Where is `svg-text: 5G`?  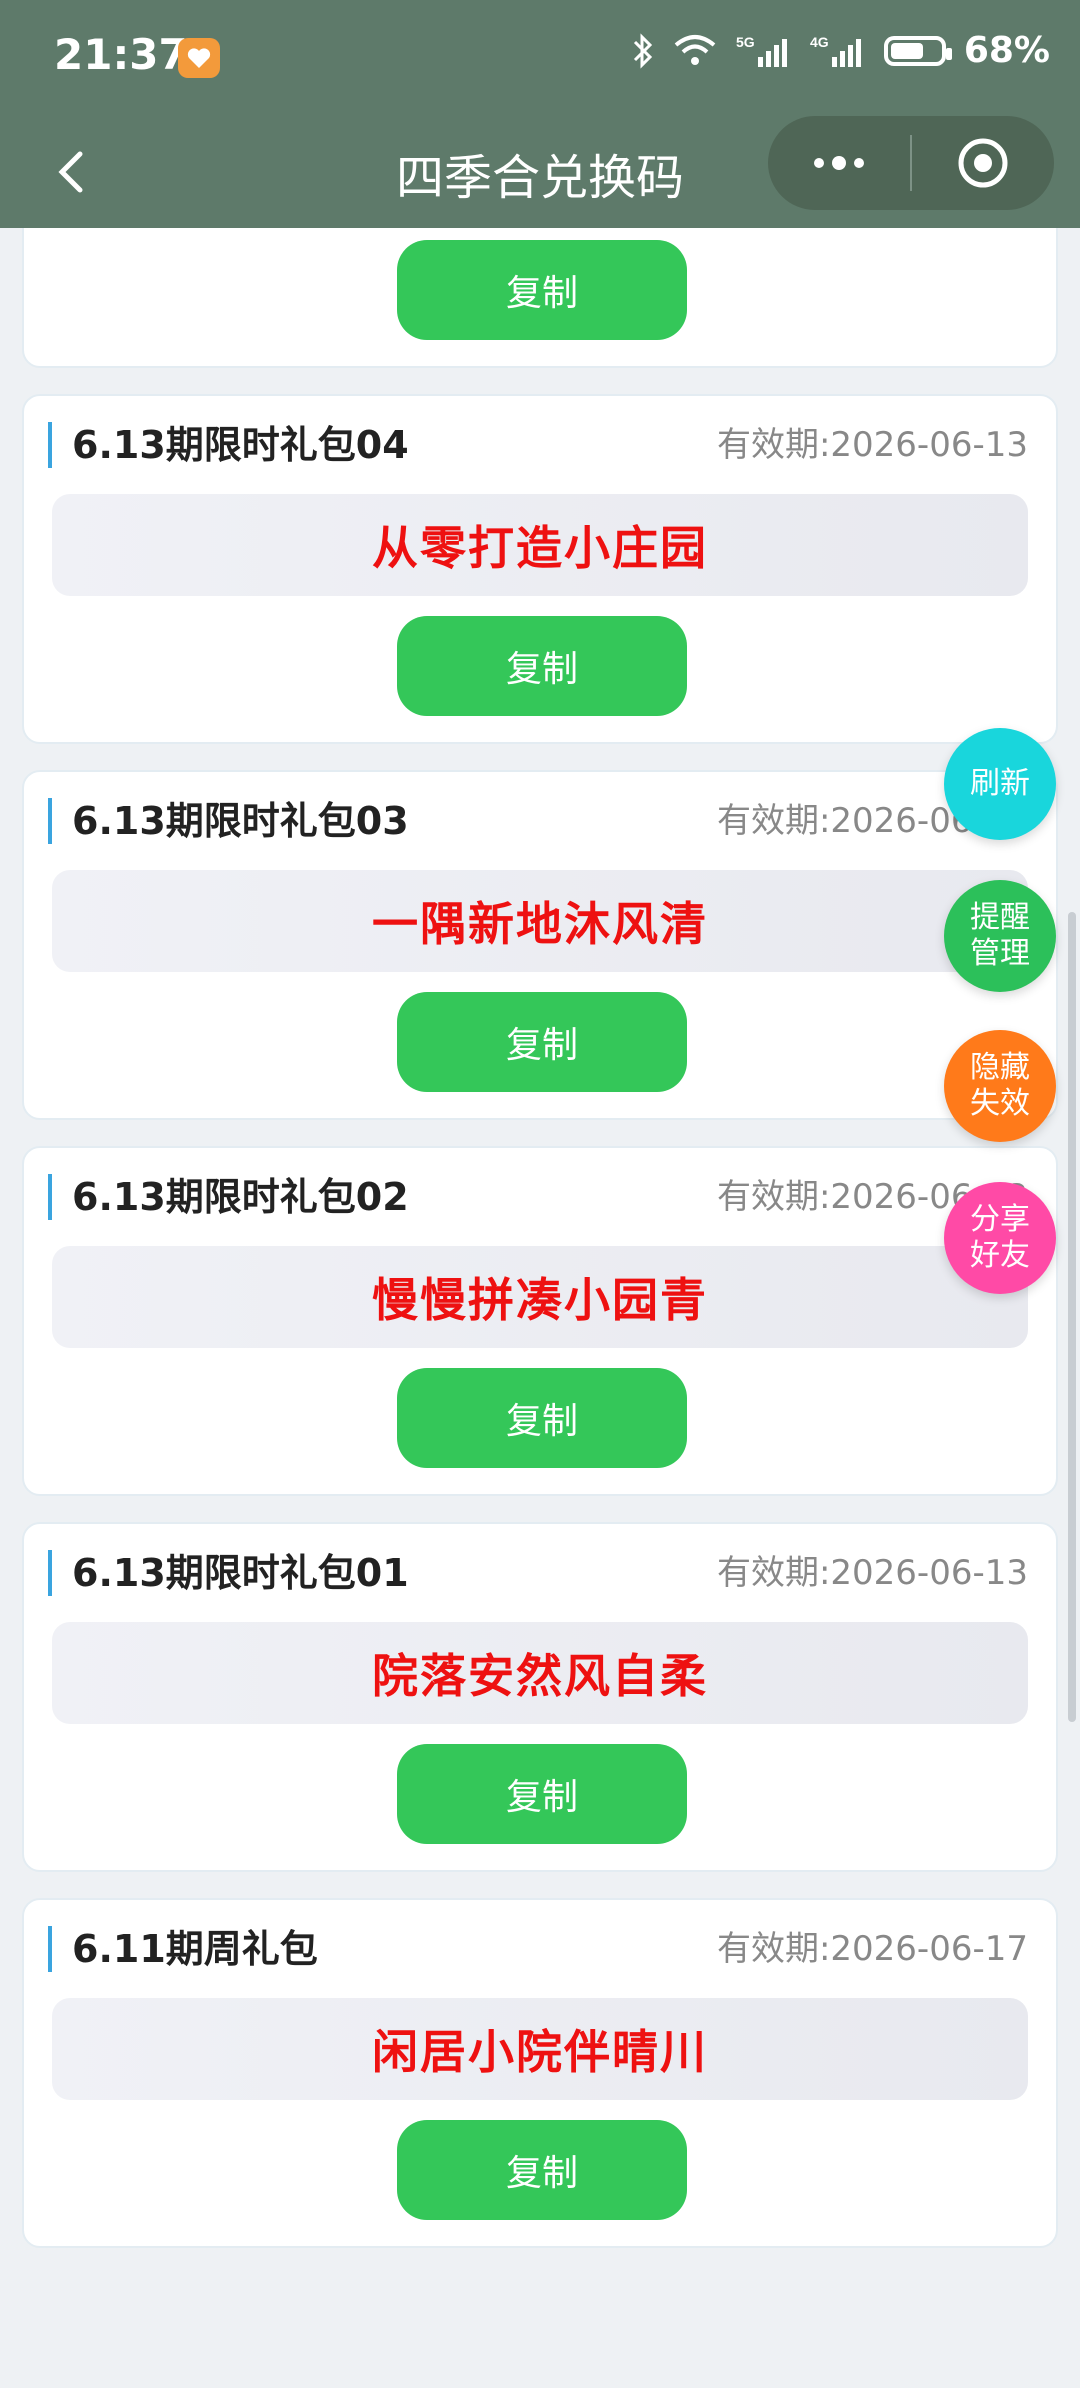
svg-text: 5G is located at coordinates (745, 42).